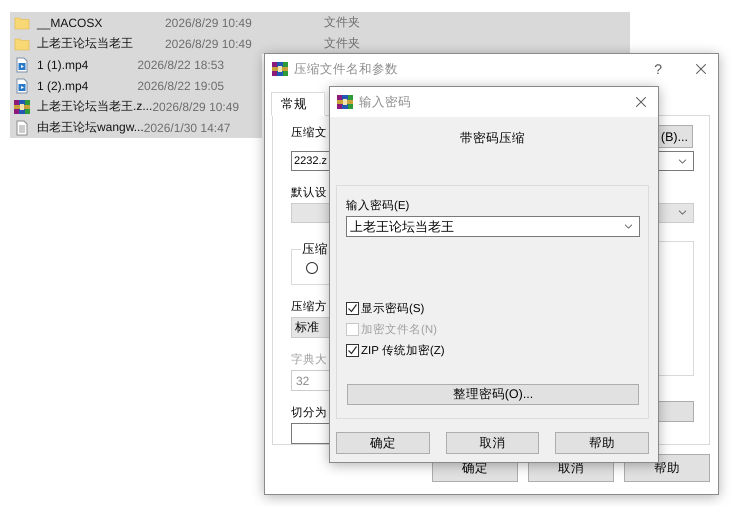 The height and width of the screenshot is (506, 750). What do you see at coordinates (309, 359) in the screenshot?
I see `field-label: 字典大` at bounding box center [309, 359].